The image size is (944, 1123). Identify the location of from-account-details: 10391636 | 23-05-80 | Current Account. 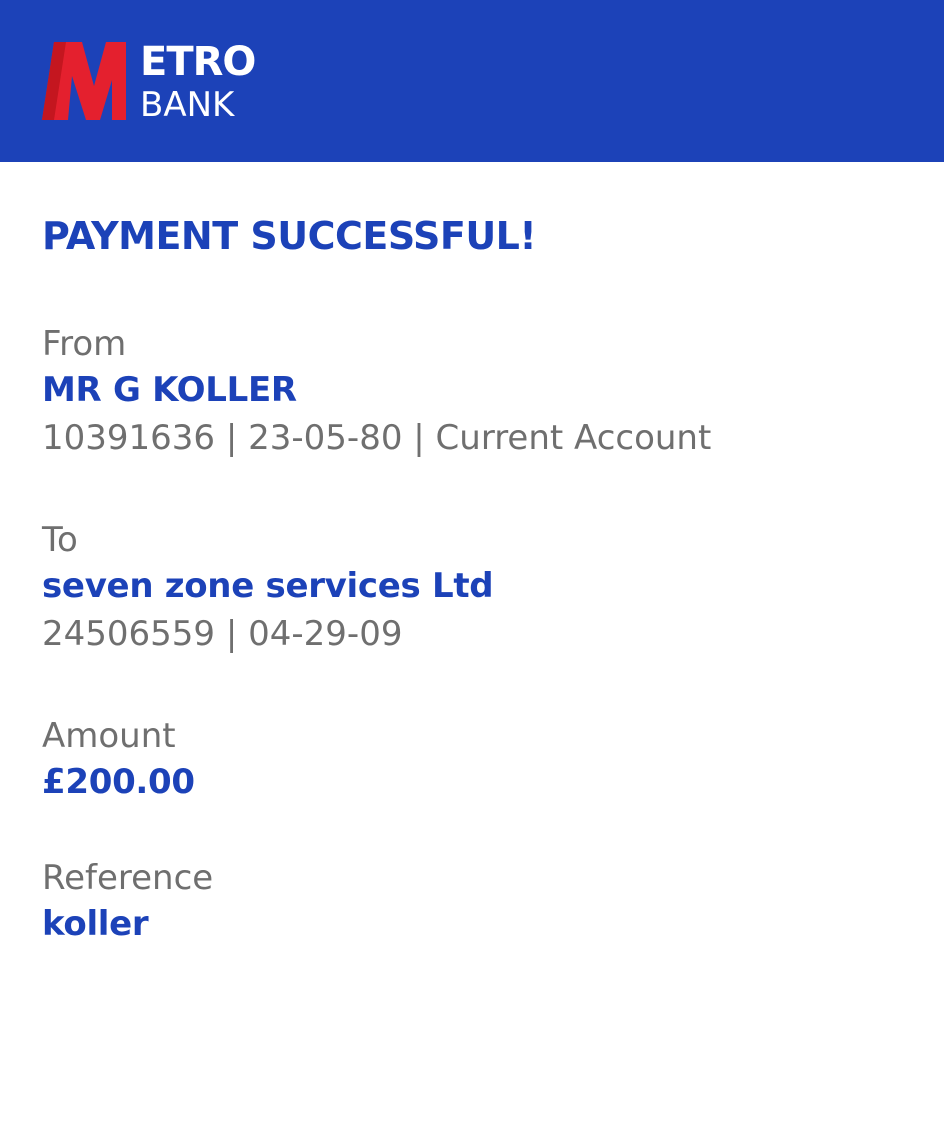
(377, 438).